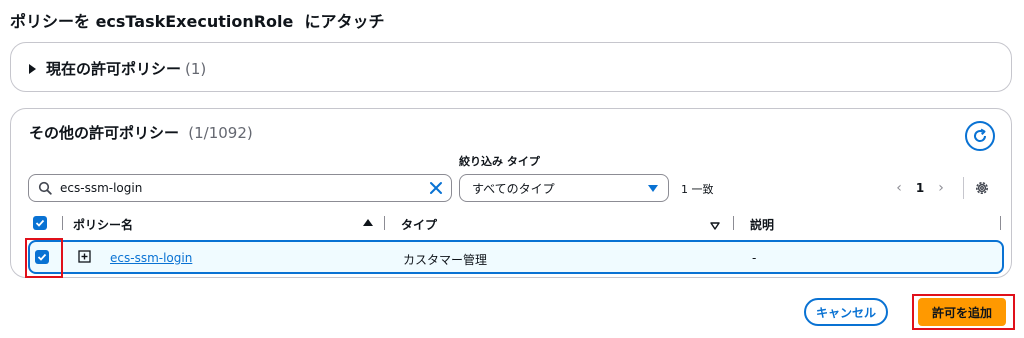  I want to click on check-icon, so click(40, 223).